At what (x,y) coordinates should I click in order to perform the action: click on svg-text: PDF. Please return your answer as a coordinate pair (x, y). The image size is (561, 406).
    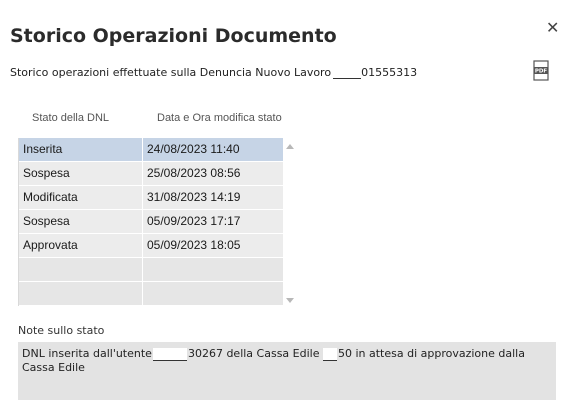
    Looking at the image, I should click on (541, 72).